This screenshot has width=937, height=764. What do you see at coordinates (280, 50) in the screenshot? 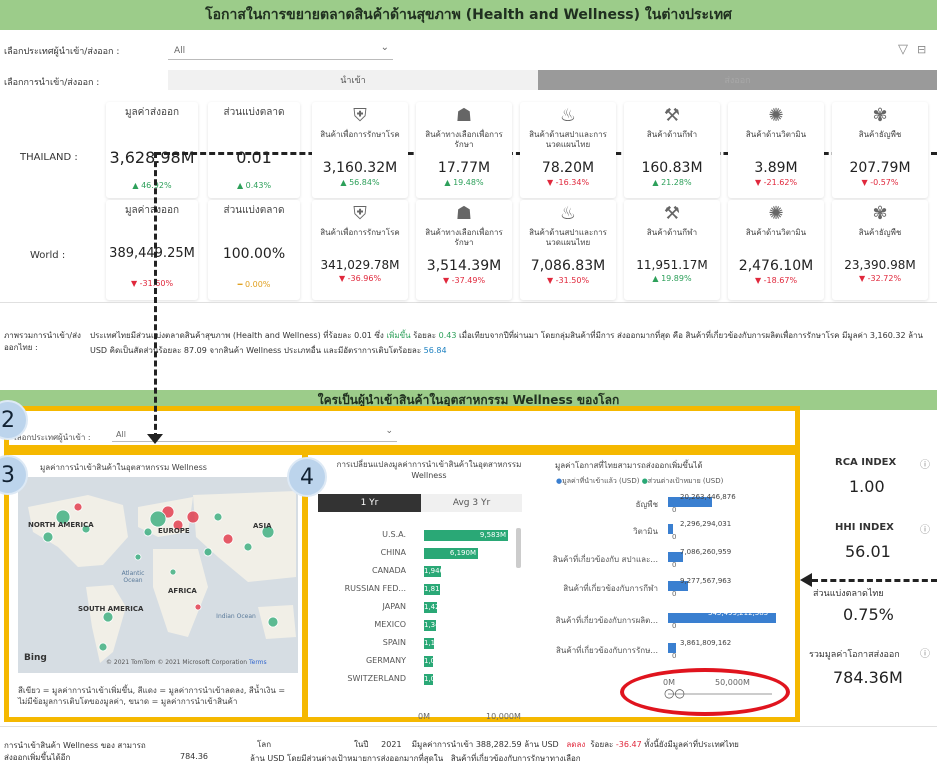
I see `country-dropdown: All ⌄` at bounding box center [280, 50].